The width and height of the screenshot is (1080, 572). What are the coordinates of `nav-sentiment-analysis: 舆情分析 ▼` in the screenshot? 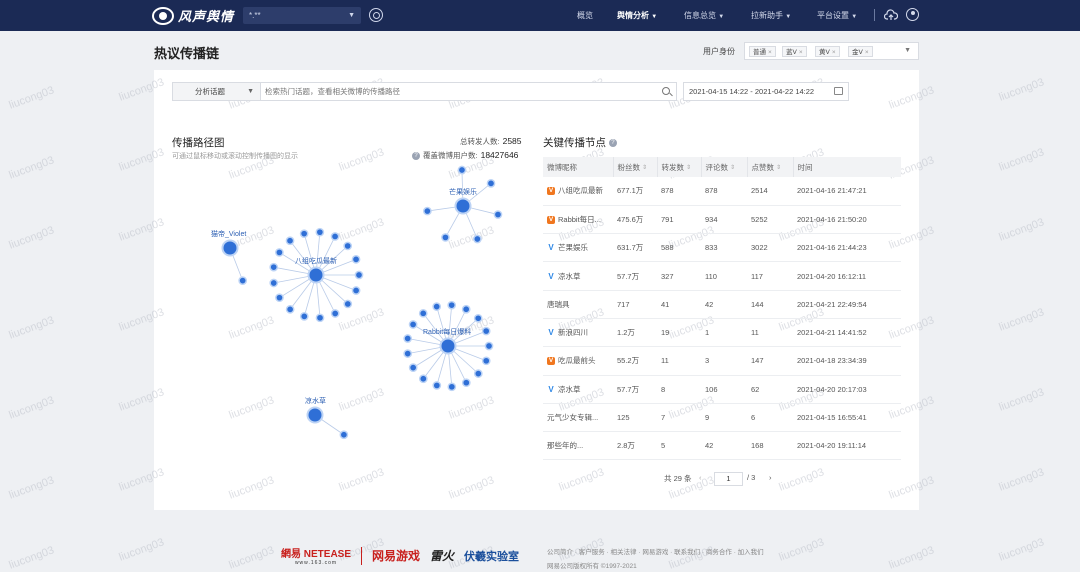 It's located at (637, 15).